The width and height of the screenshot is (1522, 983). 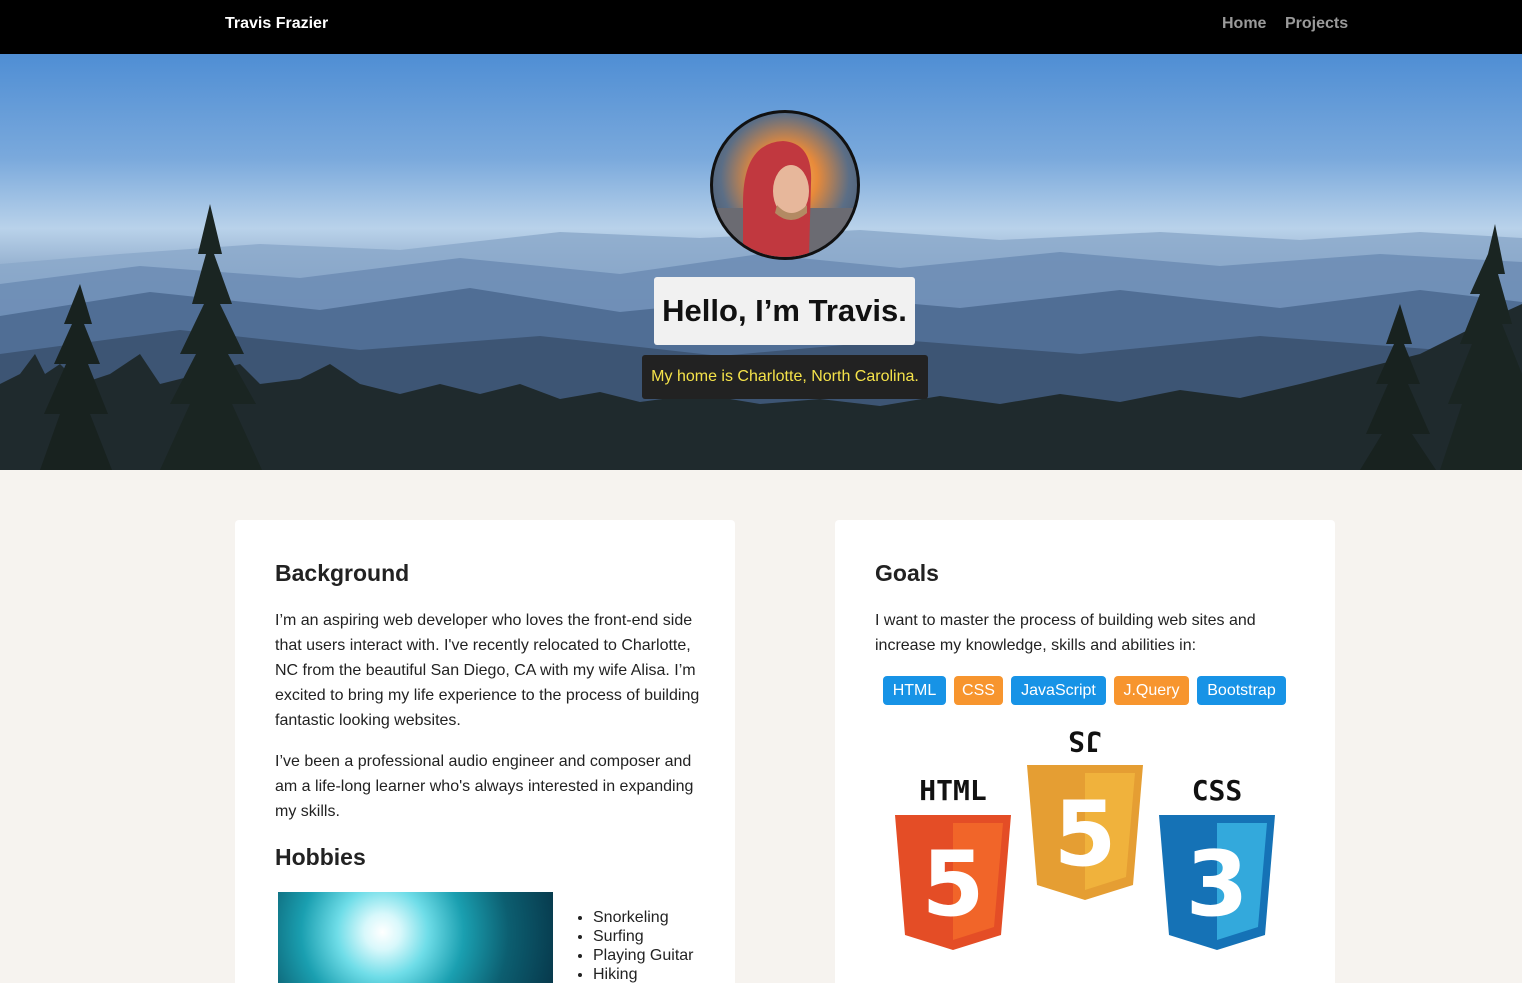 What do you see at coordinates (415, 937) in the screenshot?
I see `snorkeling-photo` at bounding box center [415, 937].